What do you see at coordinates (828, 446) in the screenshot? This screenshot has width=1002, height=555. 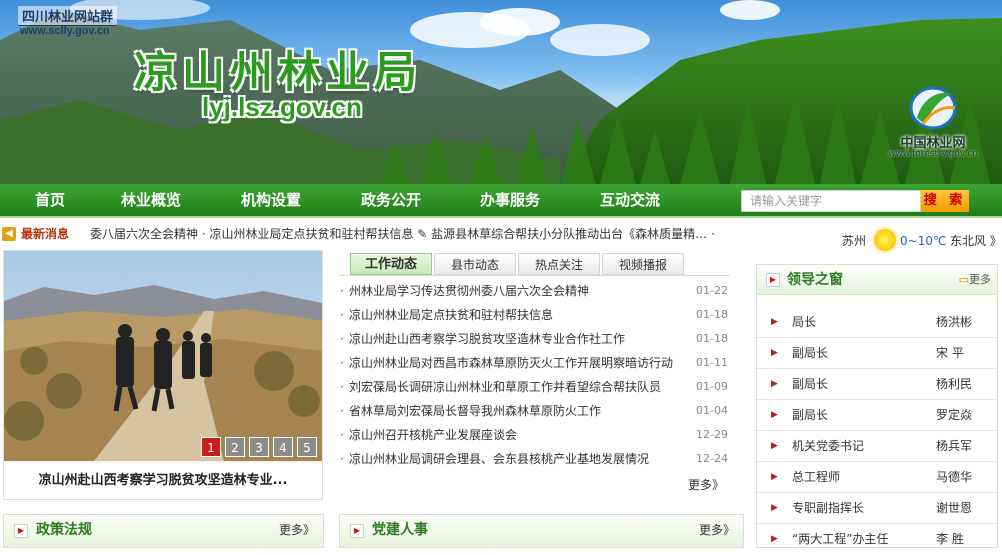 I see `leader-position: 机关党委书记` at bounding box center [828, 446].